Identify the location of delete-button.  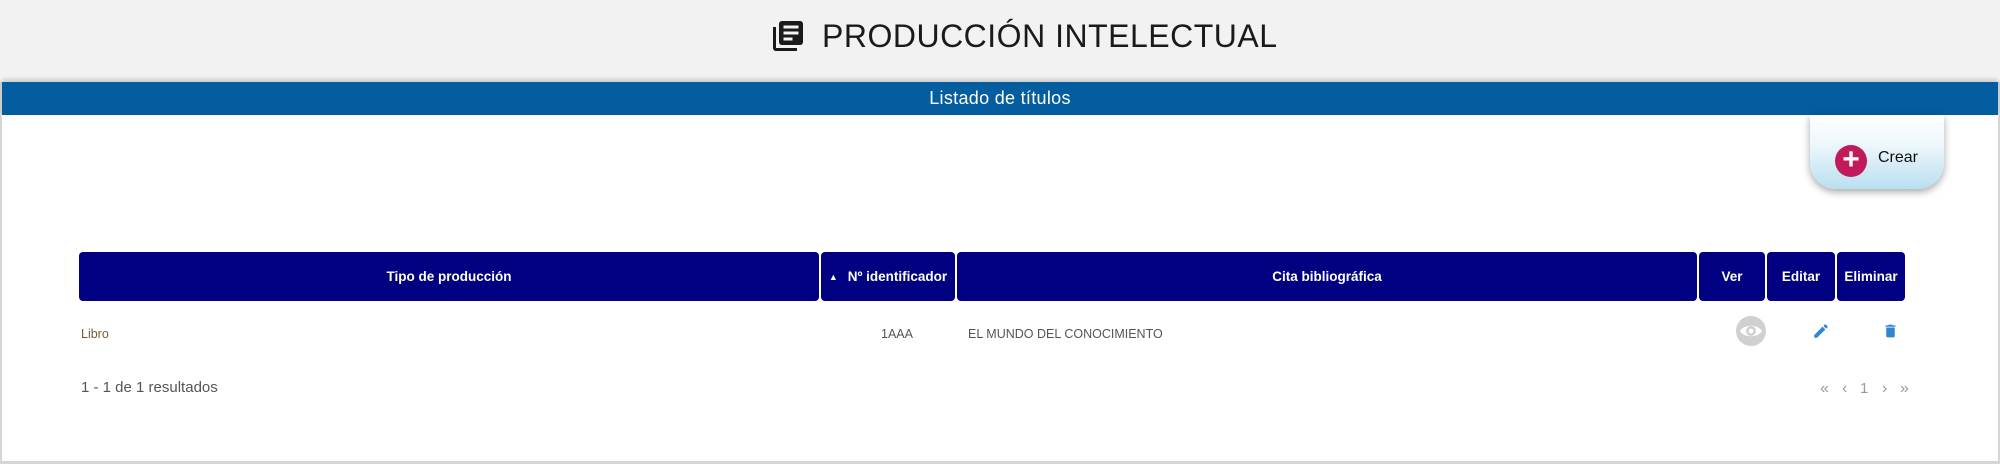
(1890, 333).